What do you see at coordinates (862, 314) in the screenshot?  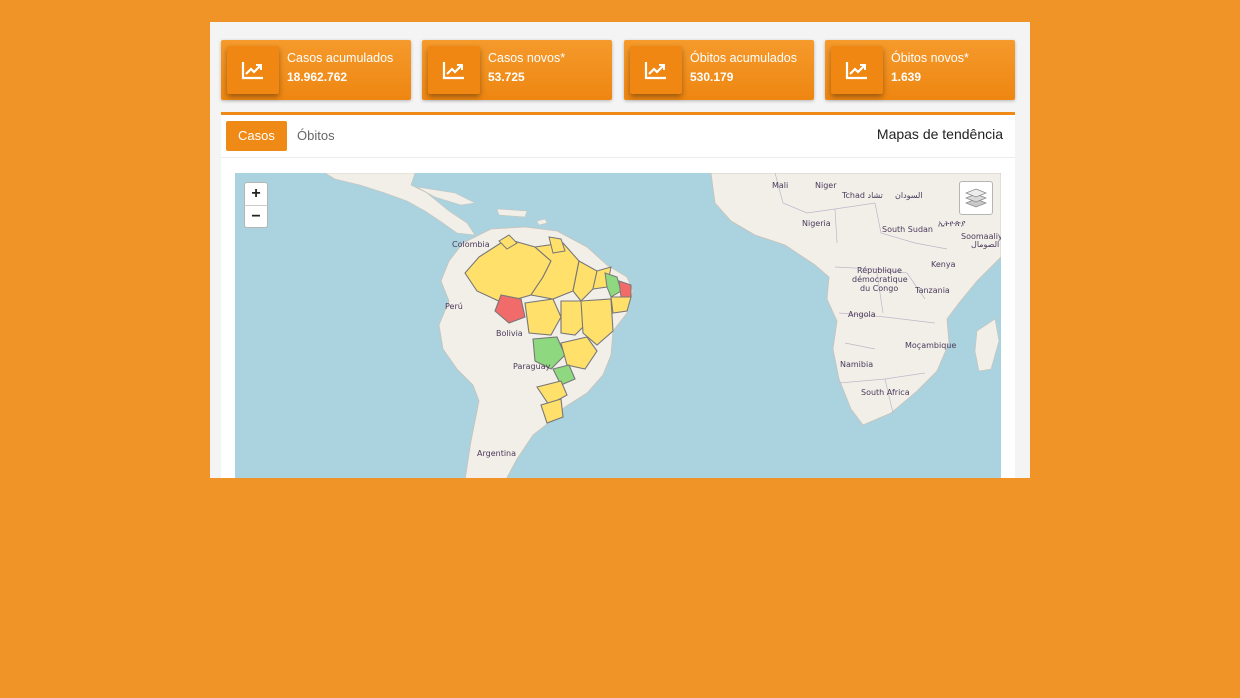 I see `label-angola: Angola` at bounding box center [862, 314].